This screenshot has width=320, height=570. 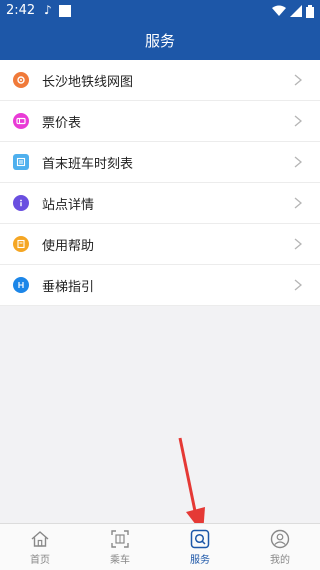 I want to click on nav-tab-mine: 我的, so click(x=280, y=547).